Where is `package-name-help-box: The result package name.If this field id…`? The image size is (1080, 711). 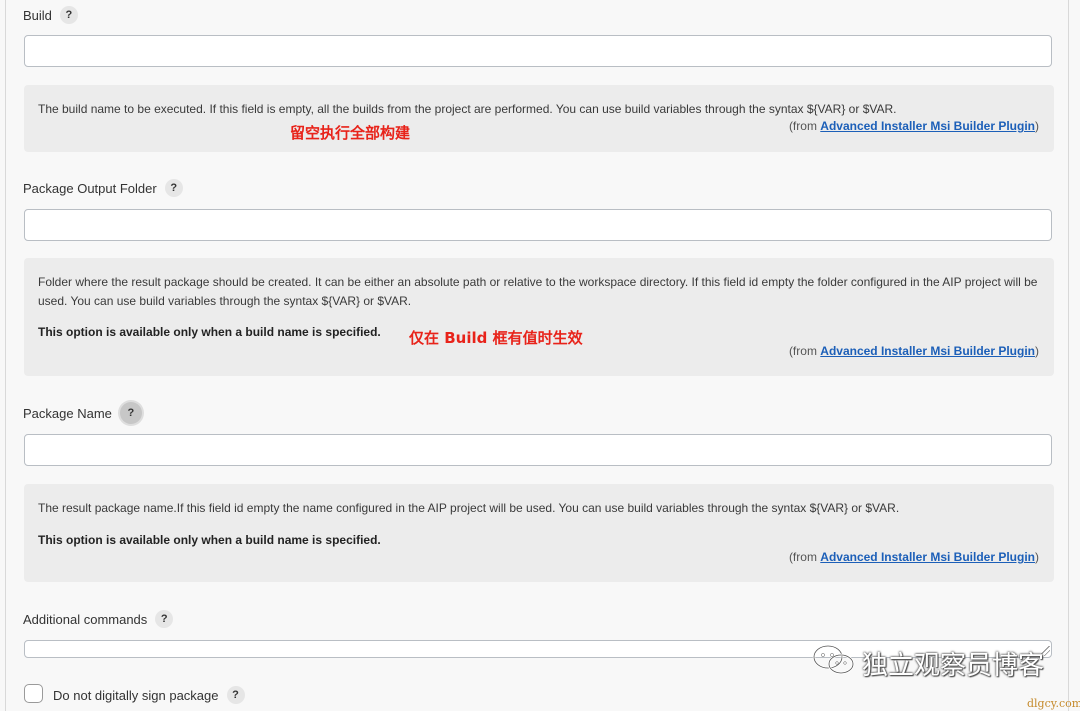
package-name-help-box: The result package name.If this field id… is located at coordinates (539, 533).